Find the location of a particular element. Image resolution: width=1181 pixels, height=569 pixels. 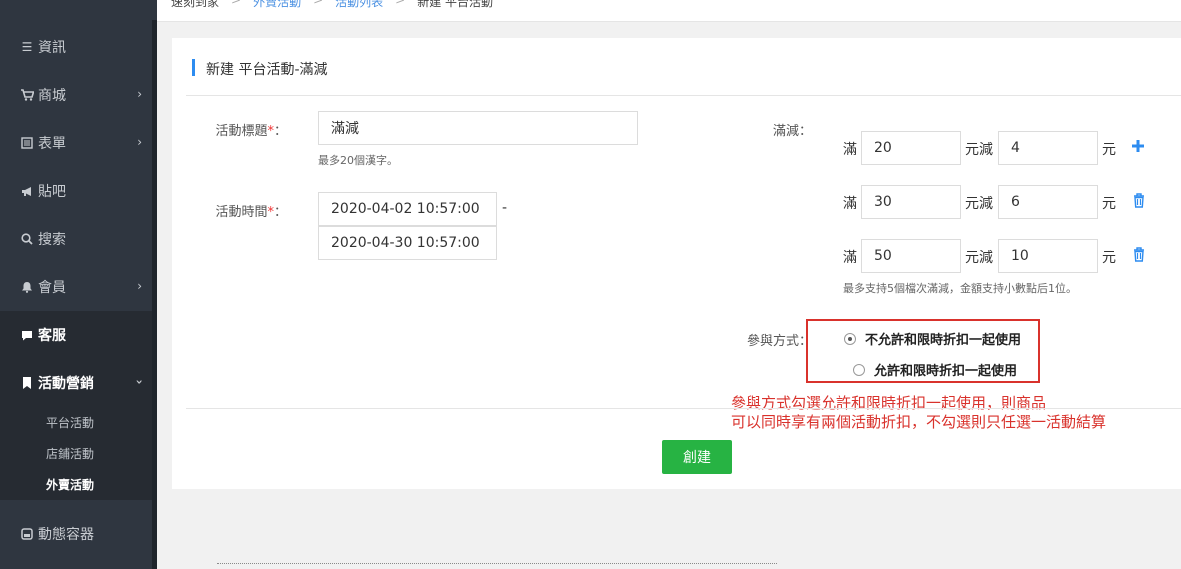

tier-2-threshold-input: 30 is located at coordinates (911, 202).